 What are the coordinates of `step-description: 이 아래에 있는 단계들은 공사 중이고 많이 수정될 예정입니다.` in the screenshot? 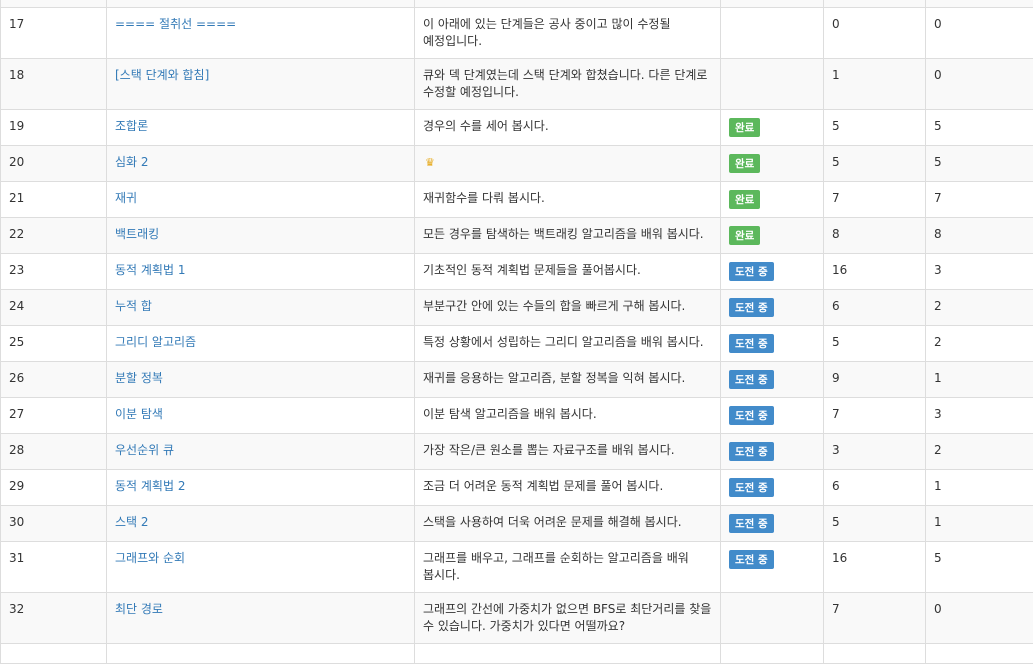 It's located at (547, 32).